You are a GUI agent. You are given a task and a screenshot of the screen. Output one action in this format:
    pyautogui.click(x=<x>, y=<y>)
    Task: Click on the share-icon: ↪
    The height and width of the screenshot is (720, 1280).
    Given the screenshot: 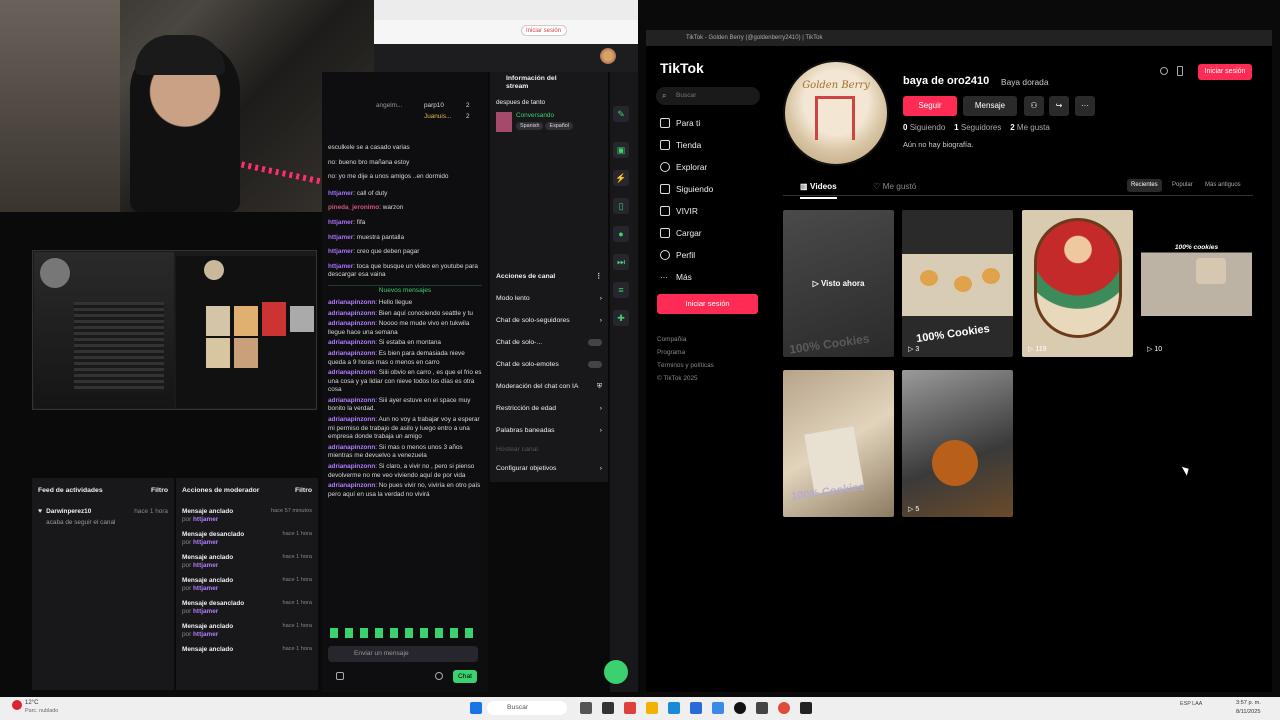 What is the action you would take?
    pyautogui.click(x=1059, y=106)
    